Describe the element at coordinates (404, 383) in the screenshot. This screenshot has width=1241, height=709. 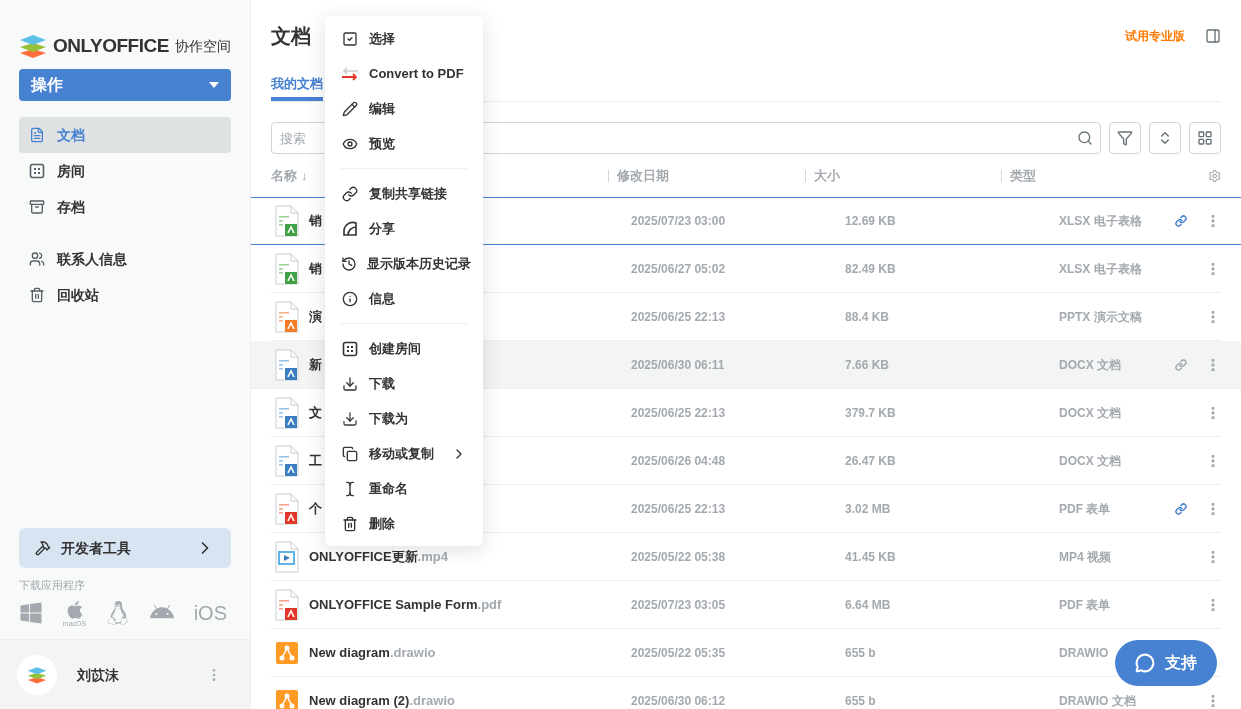
I see `menu-item: 下载` at that location.